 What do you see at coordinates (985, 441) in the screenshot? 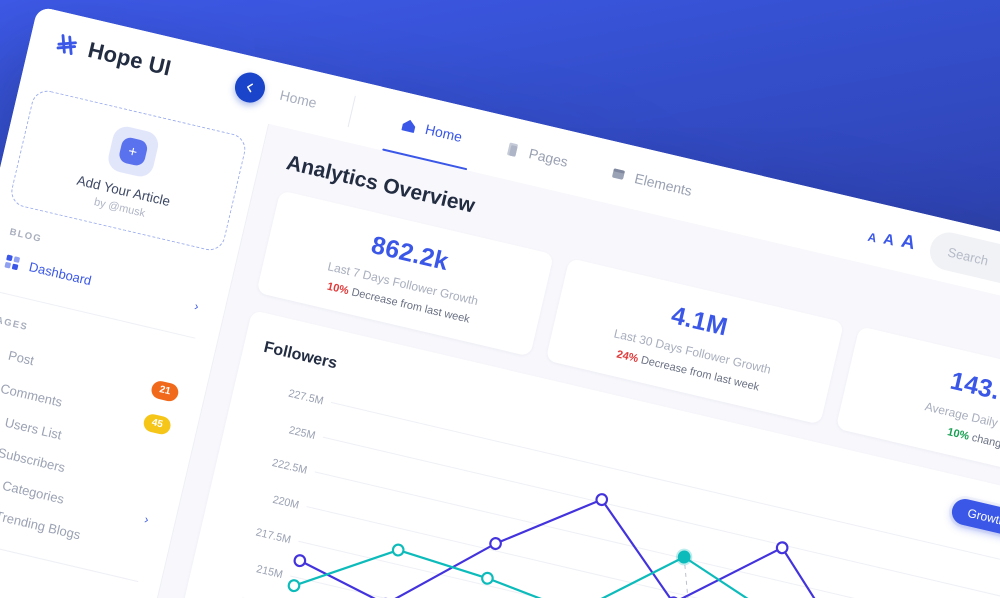
I see `stat-delta-text: change` at bounding box center [985, 441].